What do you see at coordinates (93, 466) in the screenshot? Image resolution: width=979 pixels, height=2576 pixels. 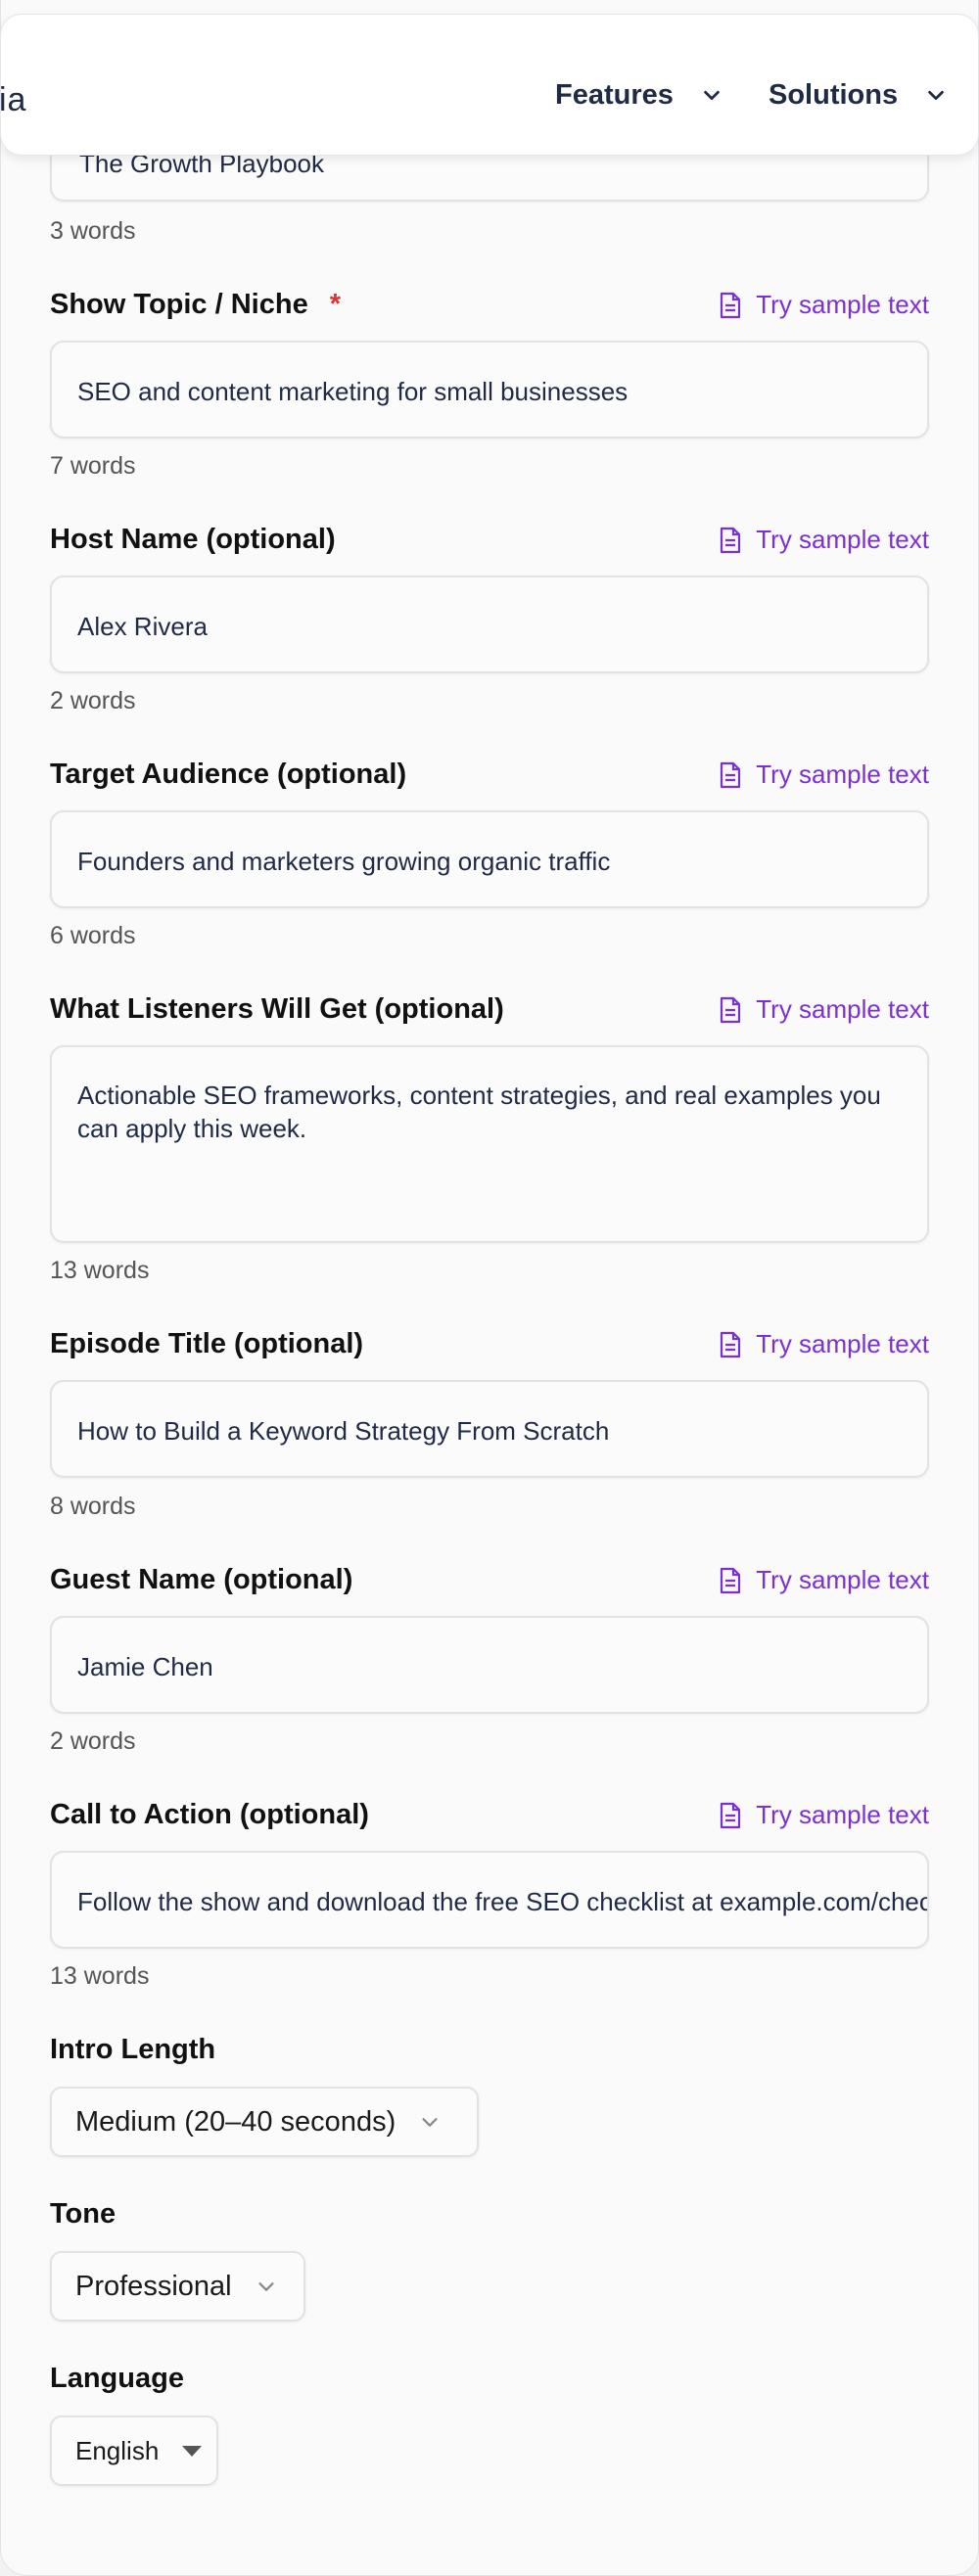 I see `show-topic-word-count: 7 words` at bounding box center [93, 466].